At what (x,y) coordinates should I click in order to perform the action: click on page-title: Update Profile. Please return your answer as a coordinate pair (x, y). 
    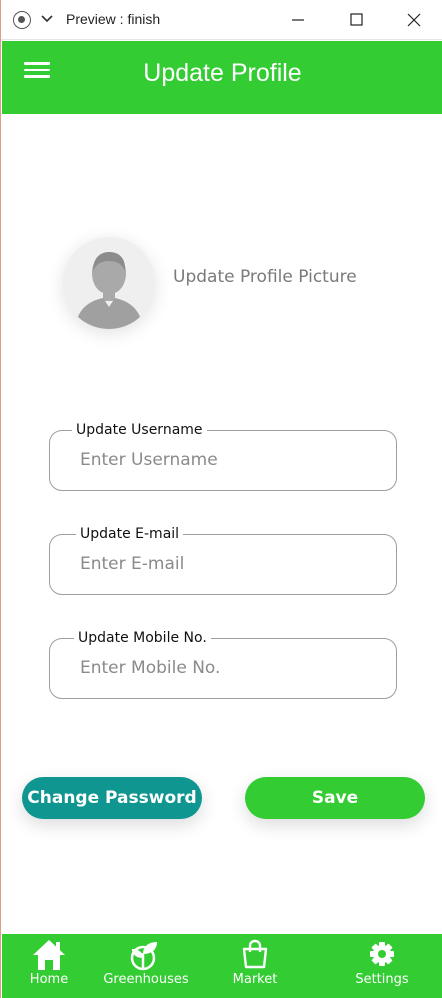
    Looking at the image, I should click on (222, 73).